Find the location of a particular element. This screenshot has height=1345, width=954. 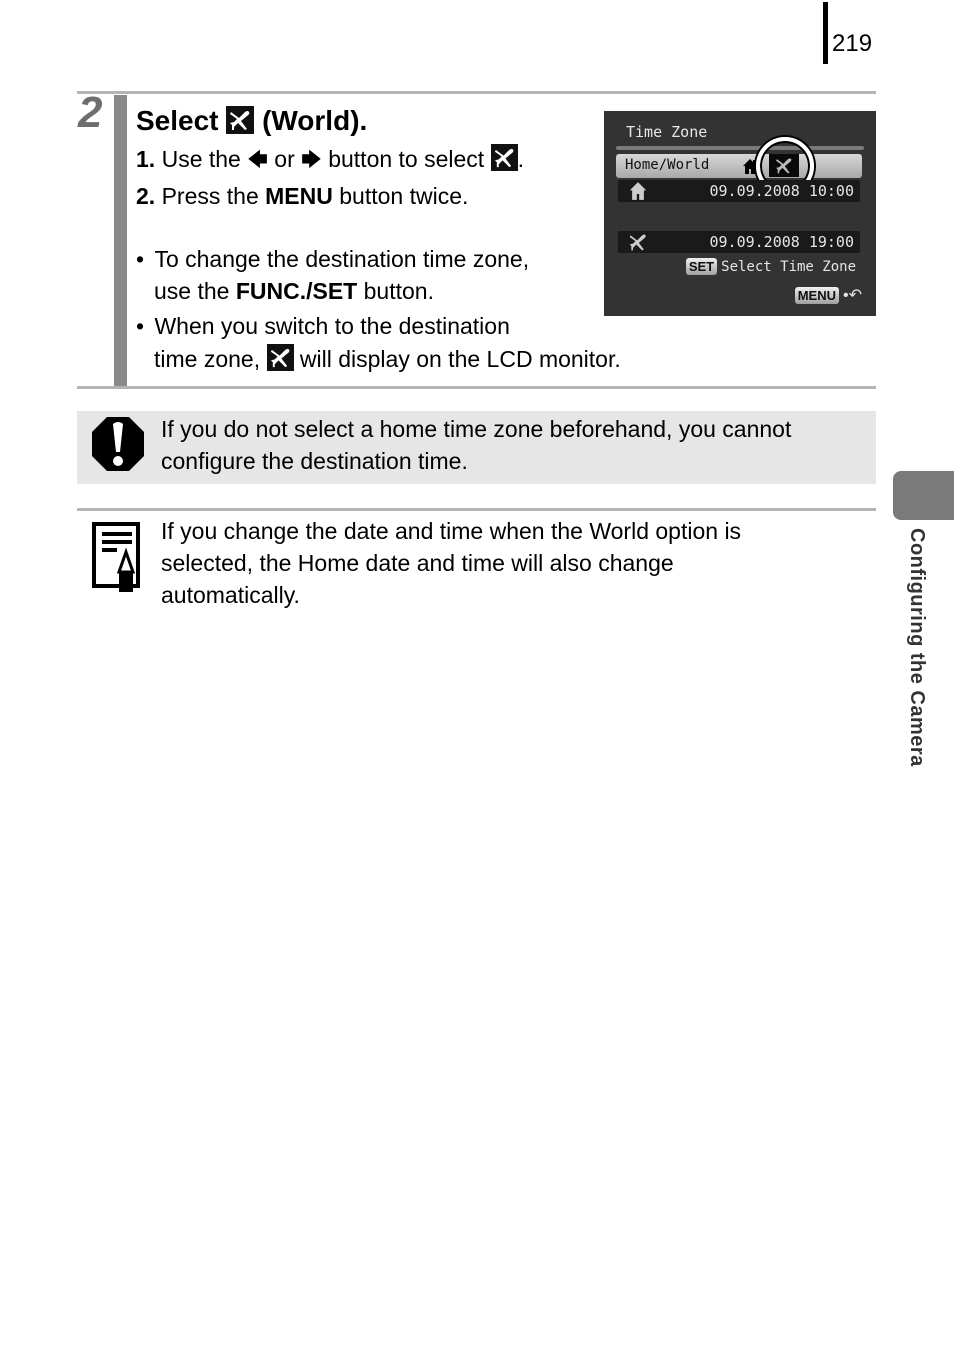

menu-button-label: MENU is located at coordinates (299, 196).